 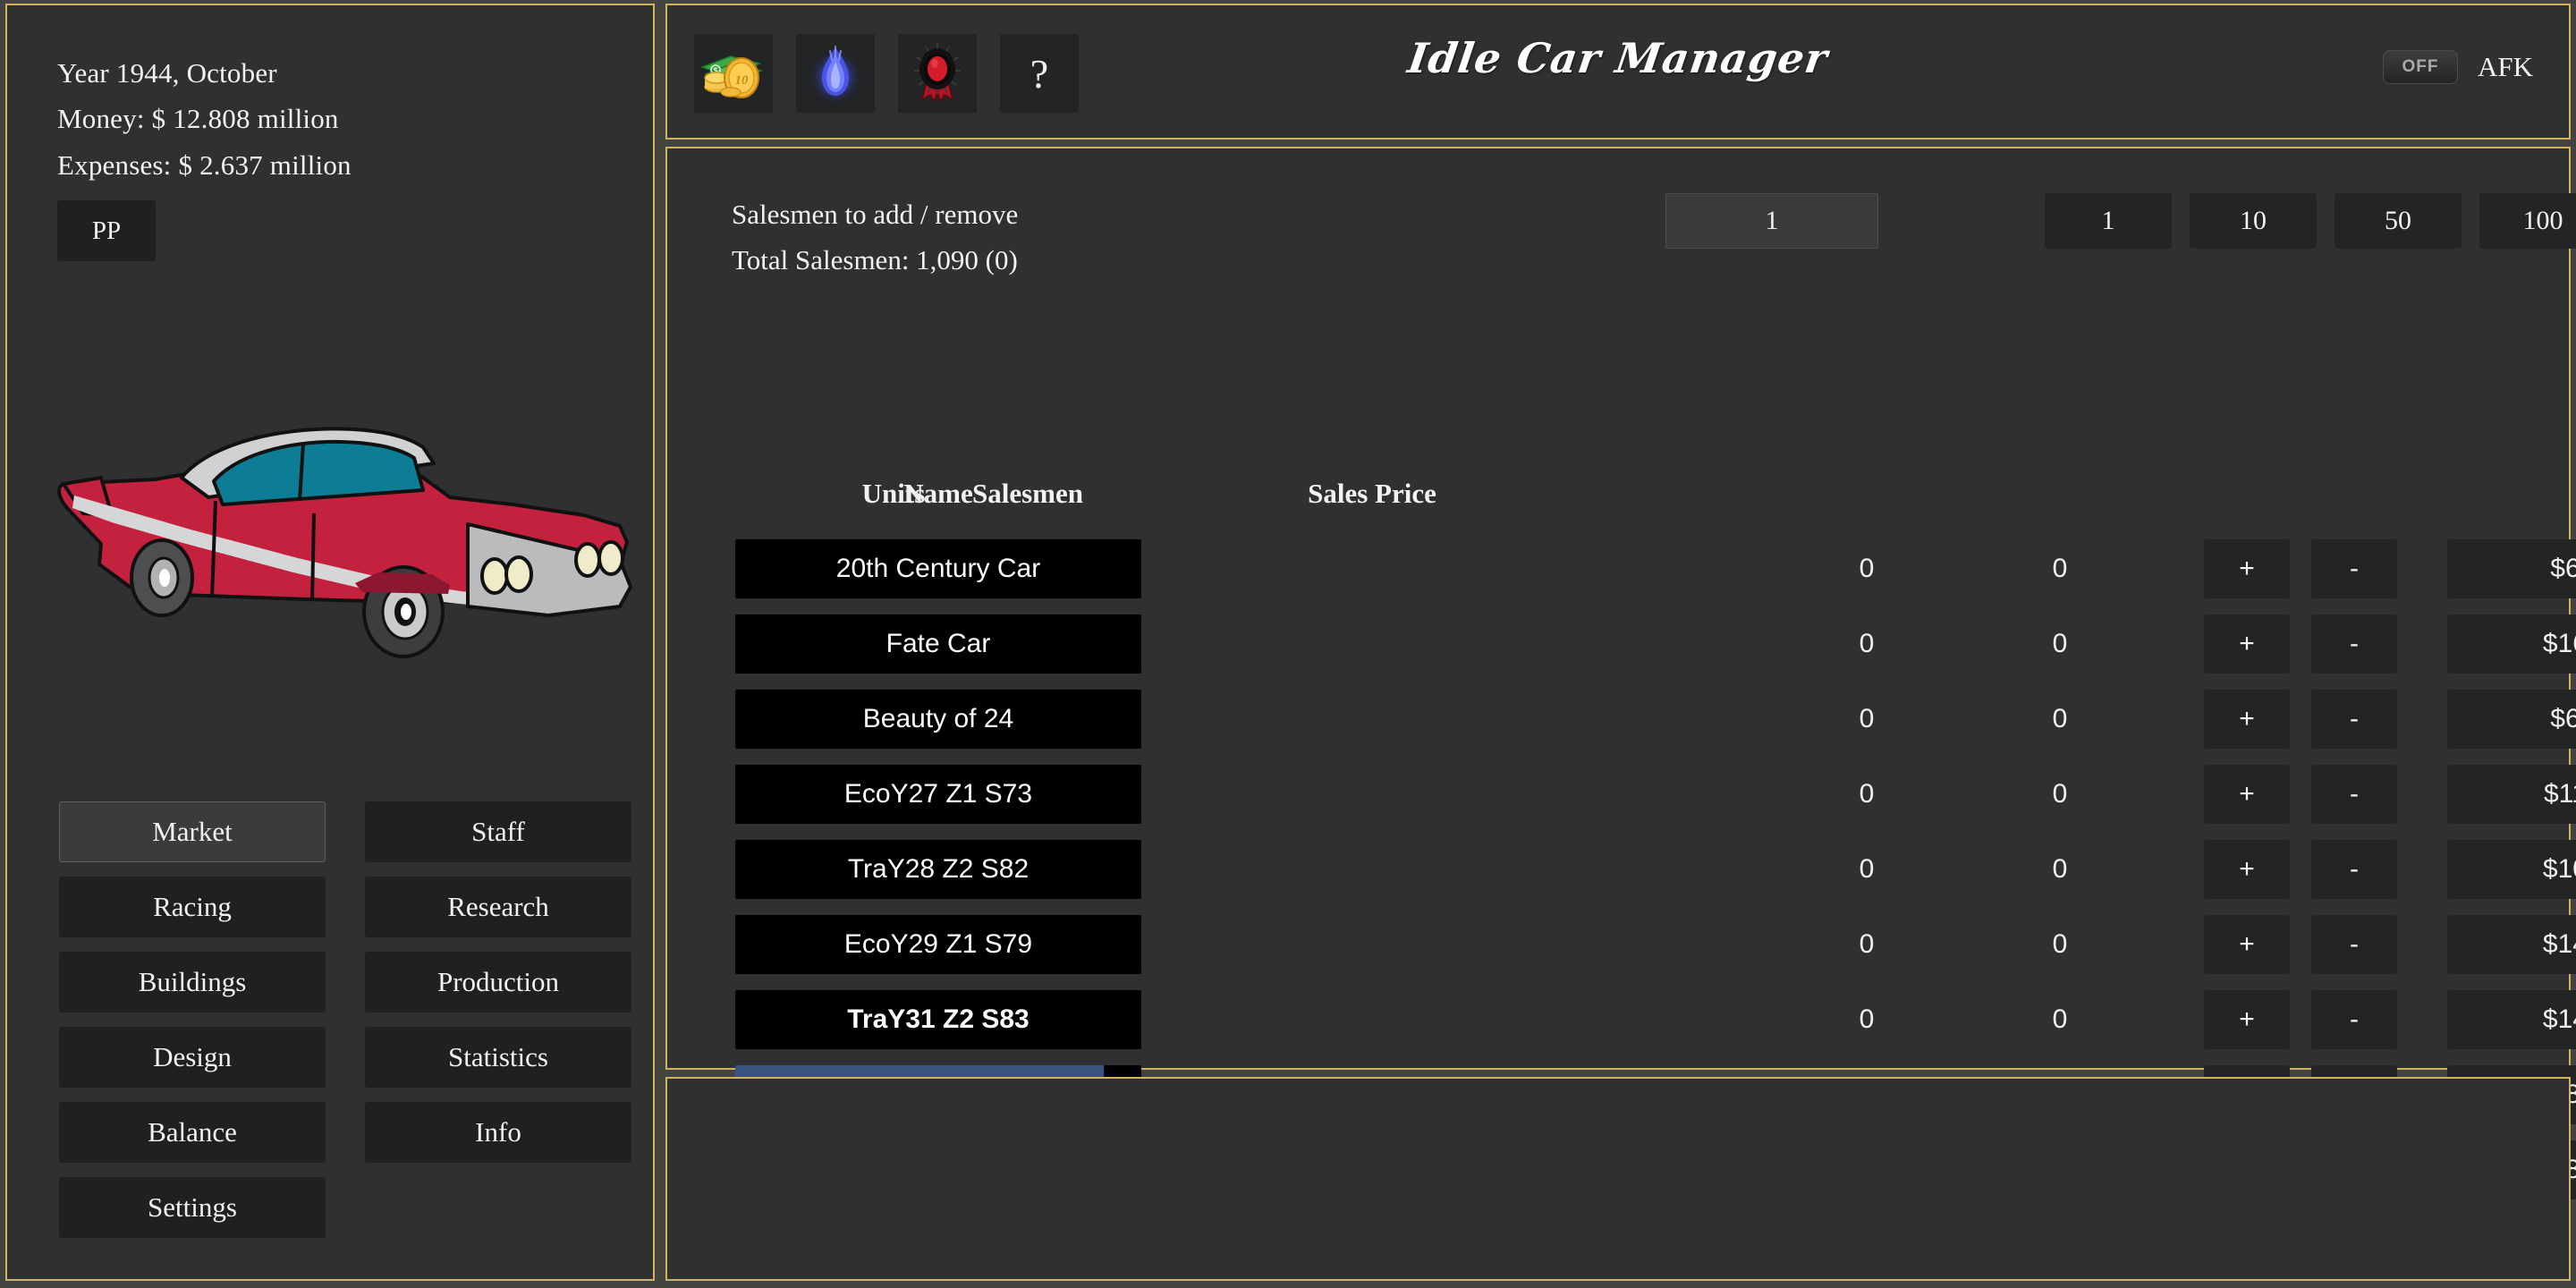 What do you see at coordinates (192, 1057) in the screenshot?
I see `menu-item-design: Design` at bounding box center [192, 1057].